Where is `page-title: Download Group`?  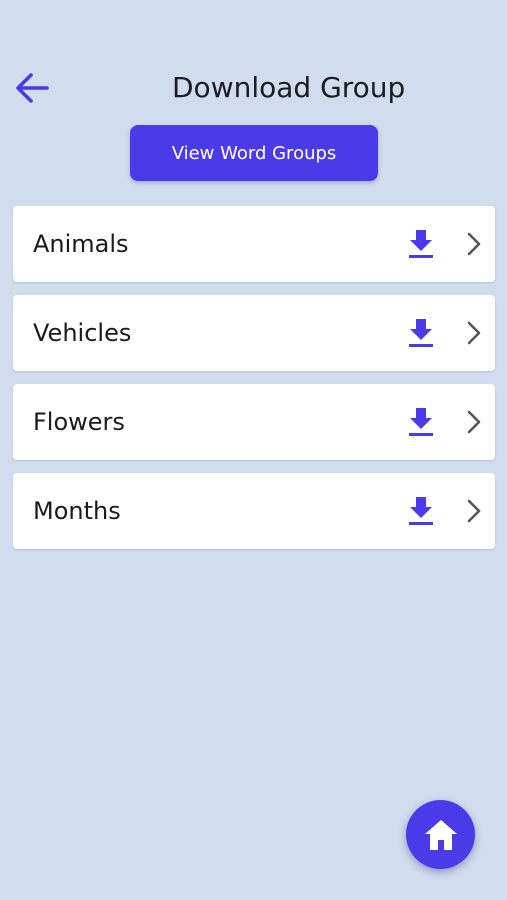 page-title: Download Group is located at coordinates (289, 87).